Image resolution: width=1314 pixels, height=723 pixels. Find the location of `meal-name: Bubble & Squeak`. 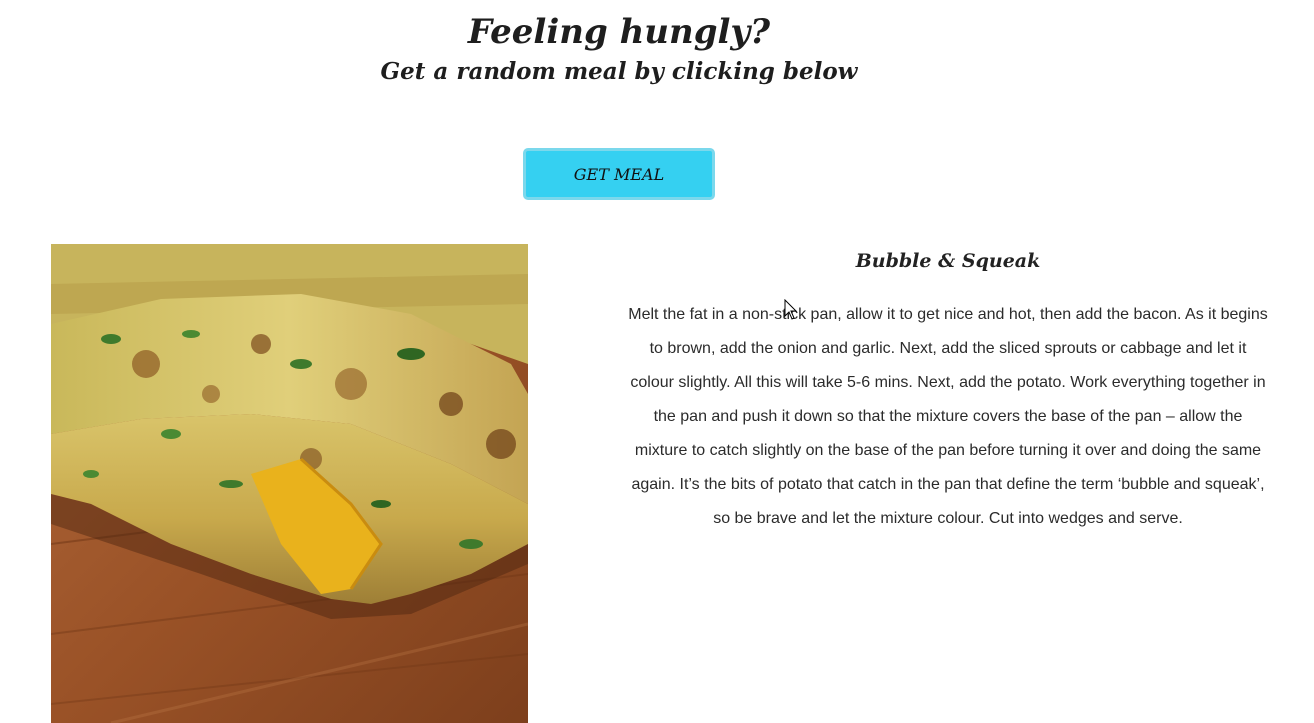

meal-name: Bubble & Squeak is located at coordinates (948, 261).